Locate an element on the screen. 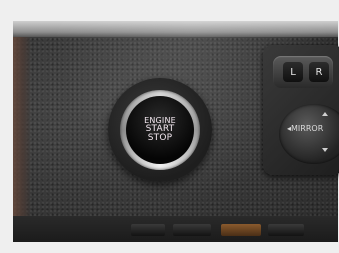 The height and width of the screenshot is (253, 339). mirror-label: ◂MIRROR is located at coordinates (305, 128).